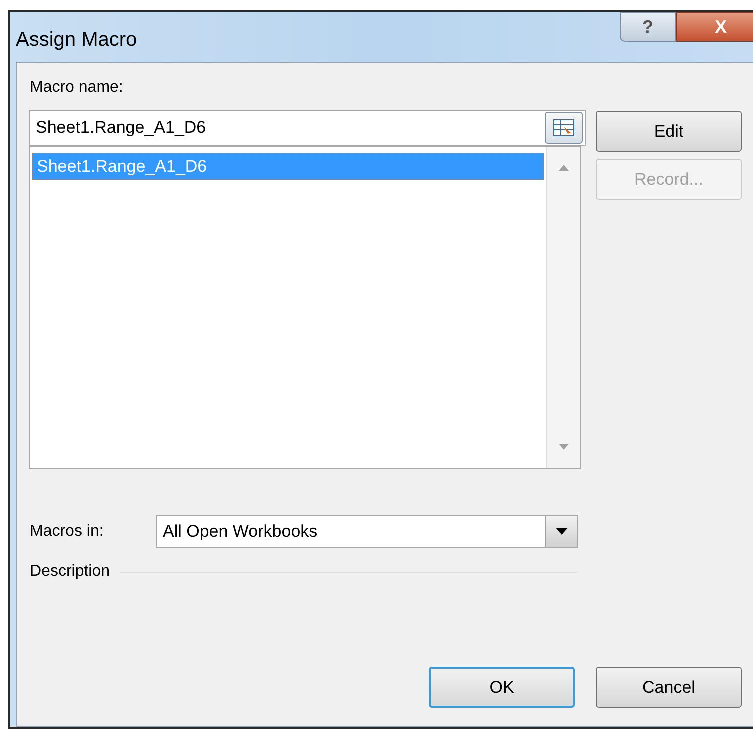 Image resolution: width=753 pixels, height=729 pixels. I want to click on macro-name-label: Macro name:, so click(77, 88).